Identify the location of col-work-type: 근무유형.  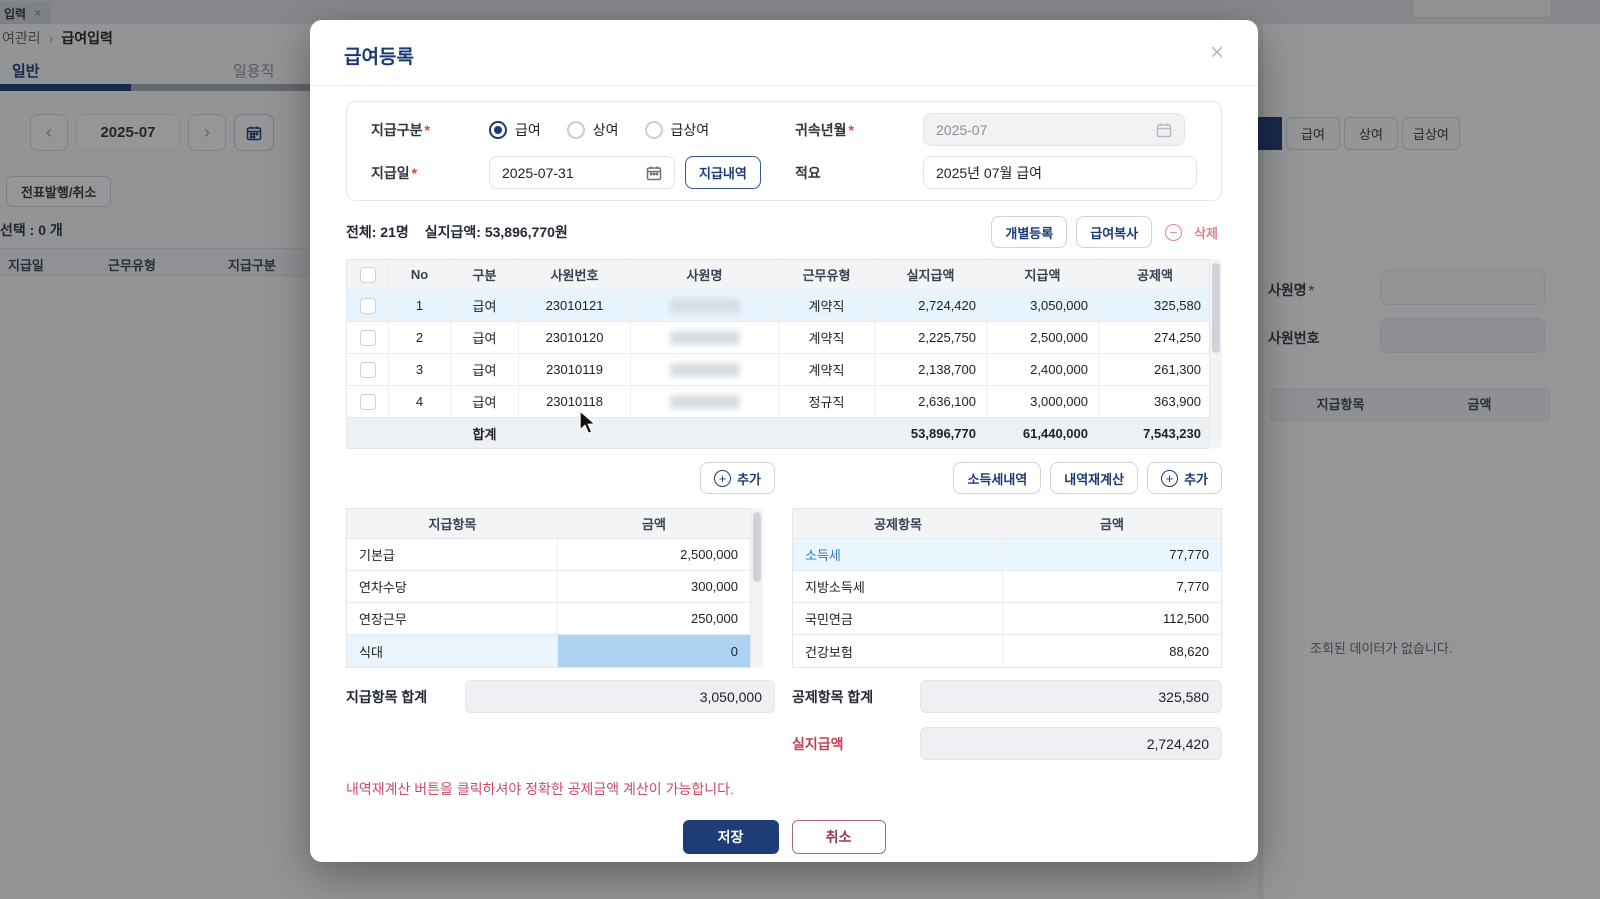
(827, 274).